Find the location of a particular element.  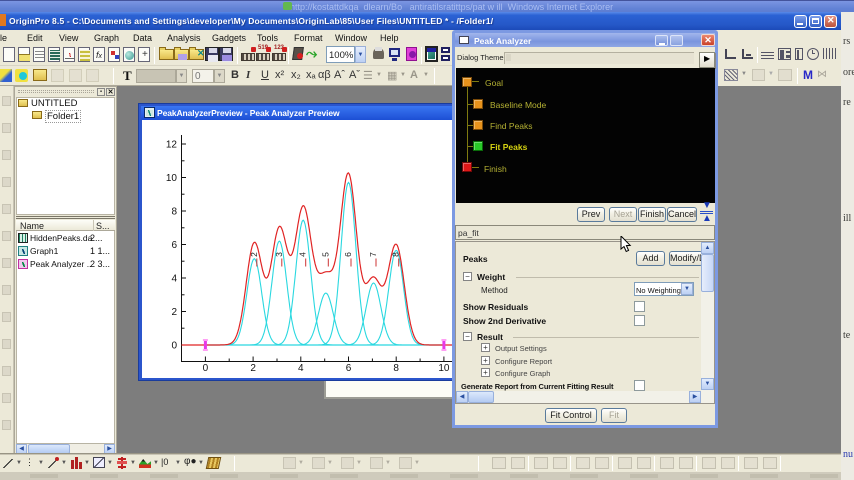

svg-text: 12 is located at coordinates (172, 145).